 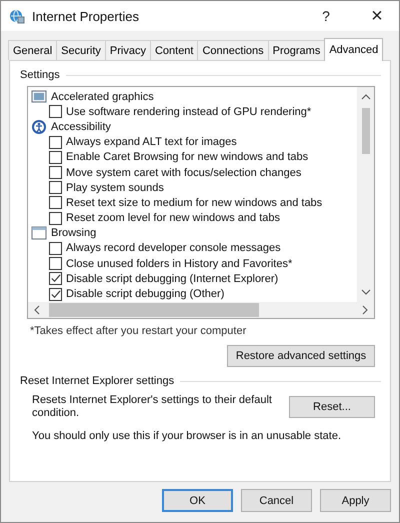 What do you see at coordinates (39, 233) in the screenshot?
I see `window-icon` at bounding box center [39, 233].